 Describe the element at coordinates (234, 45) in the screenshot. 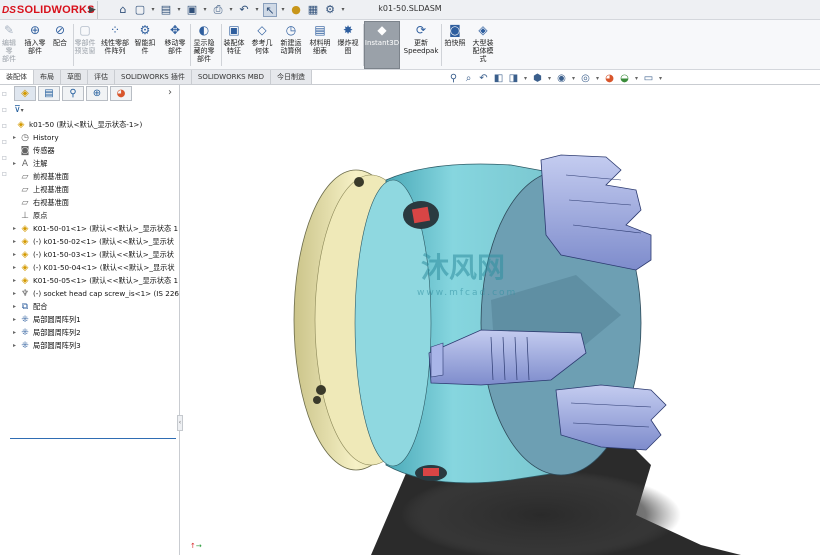

I see `command-assembly-feature: ▣ 装配体 特征` at that location.